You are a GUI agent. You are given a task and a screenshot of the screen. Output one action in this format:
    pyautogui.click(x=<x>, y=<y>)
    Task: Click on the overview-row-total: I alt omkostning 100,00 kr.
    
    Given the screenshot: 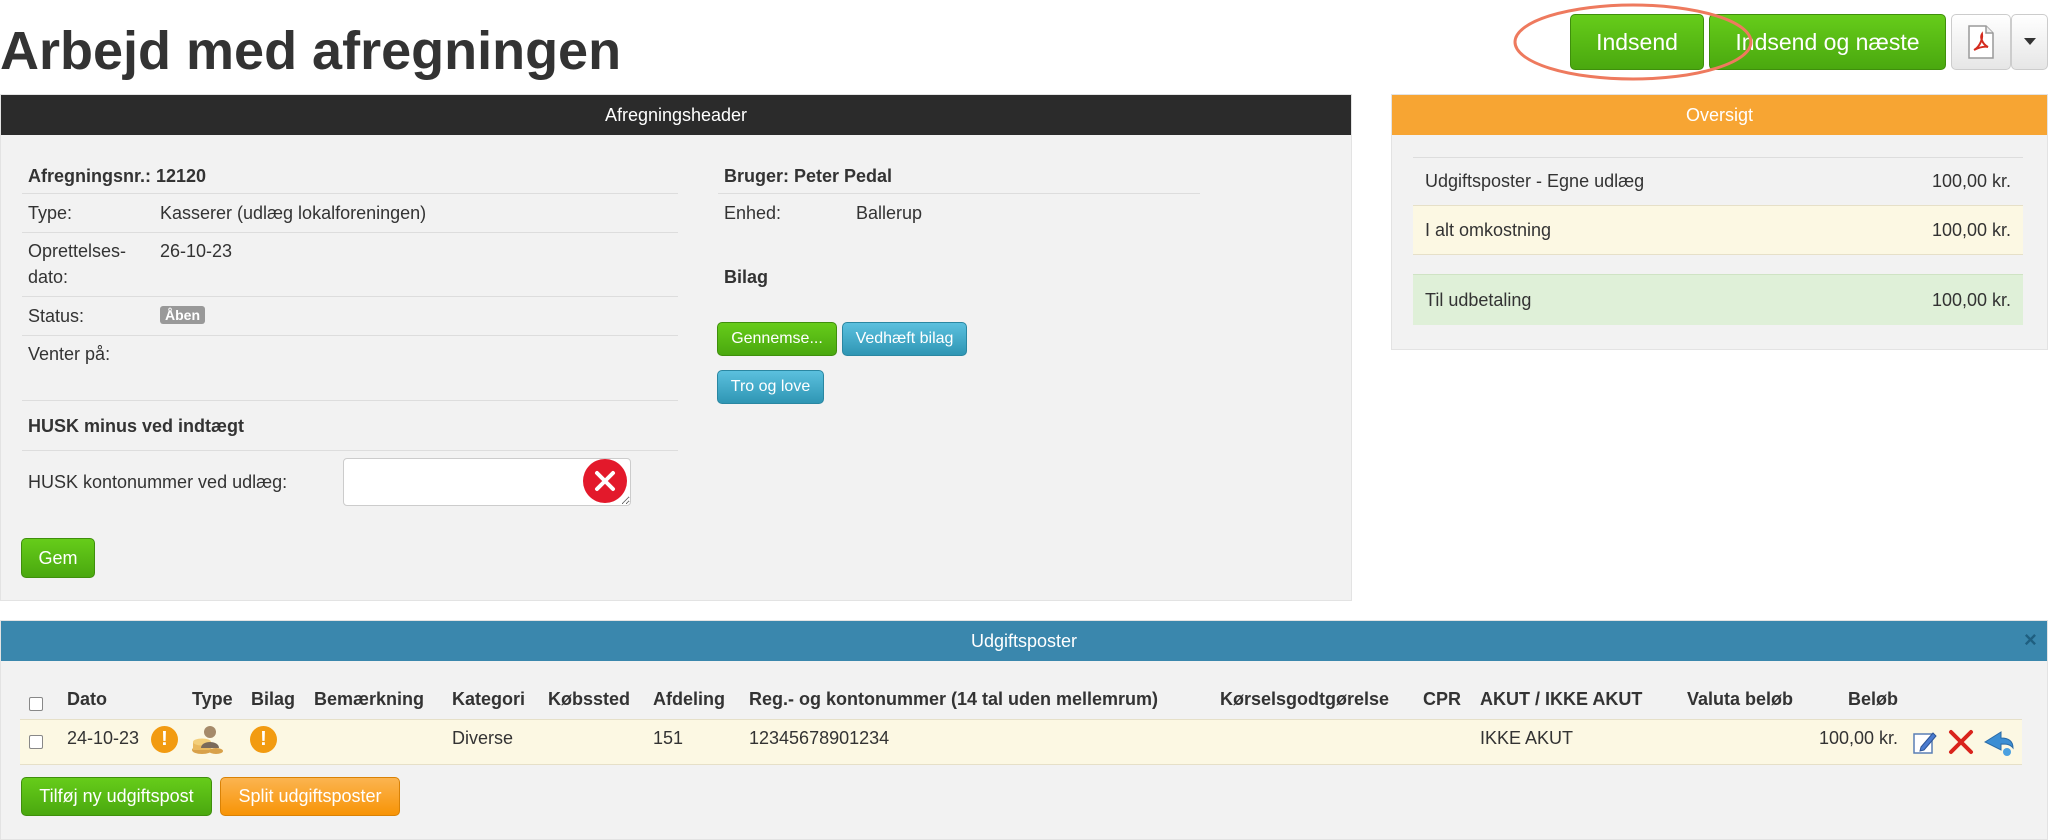 What is the action you would take?
    pyautogui.click(x=1718, y=230)
    